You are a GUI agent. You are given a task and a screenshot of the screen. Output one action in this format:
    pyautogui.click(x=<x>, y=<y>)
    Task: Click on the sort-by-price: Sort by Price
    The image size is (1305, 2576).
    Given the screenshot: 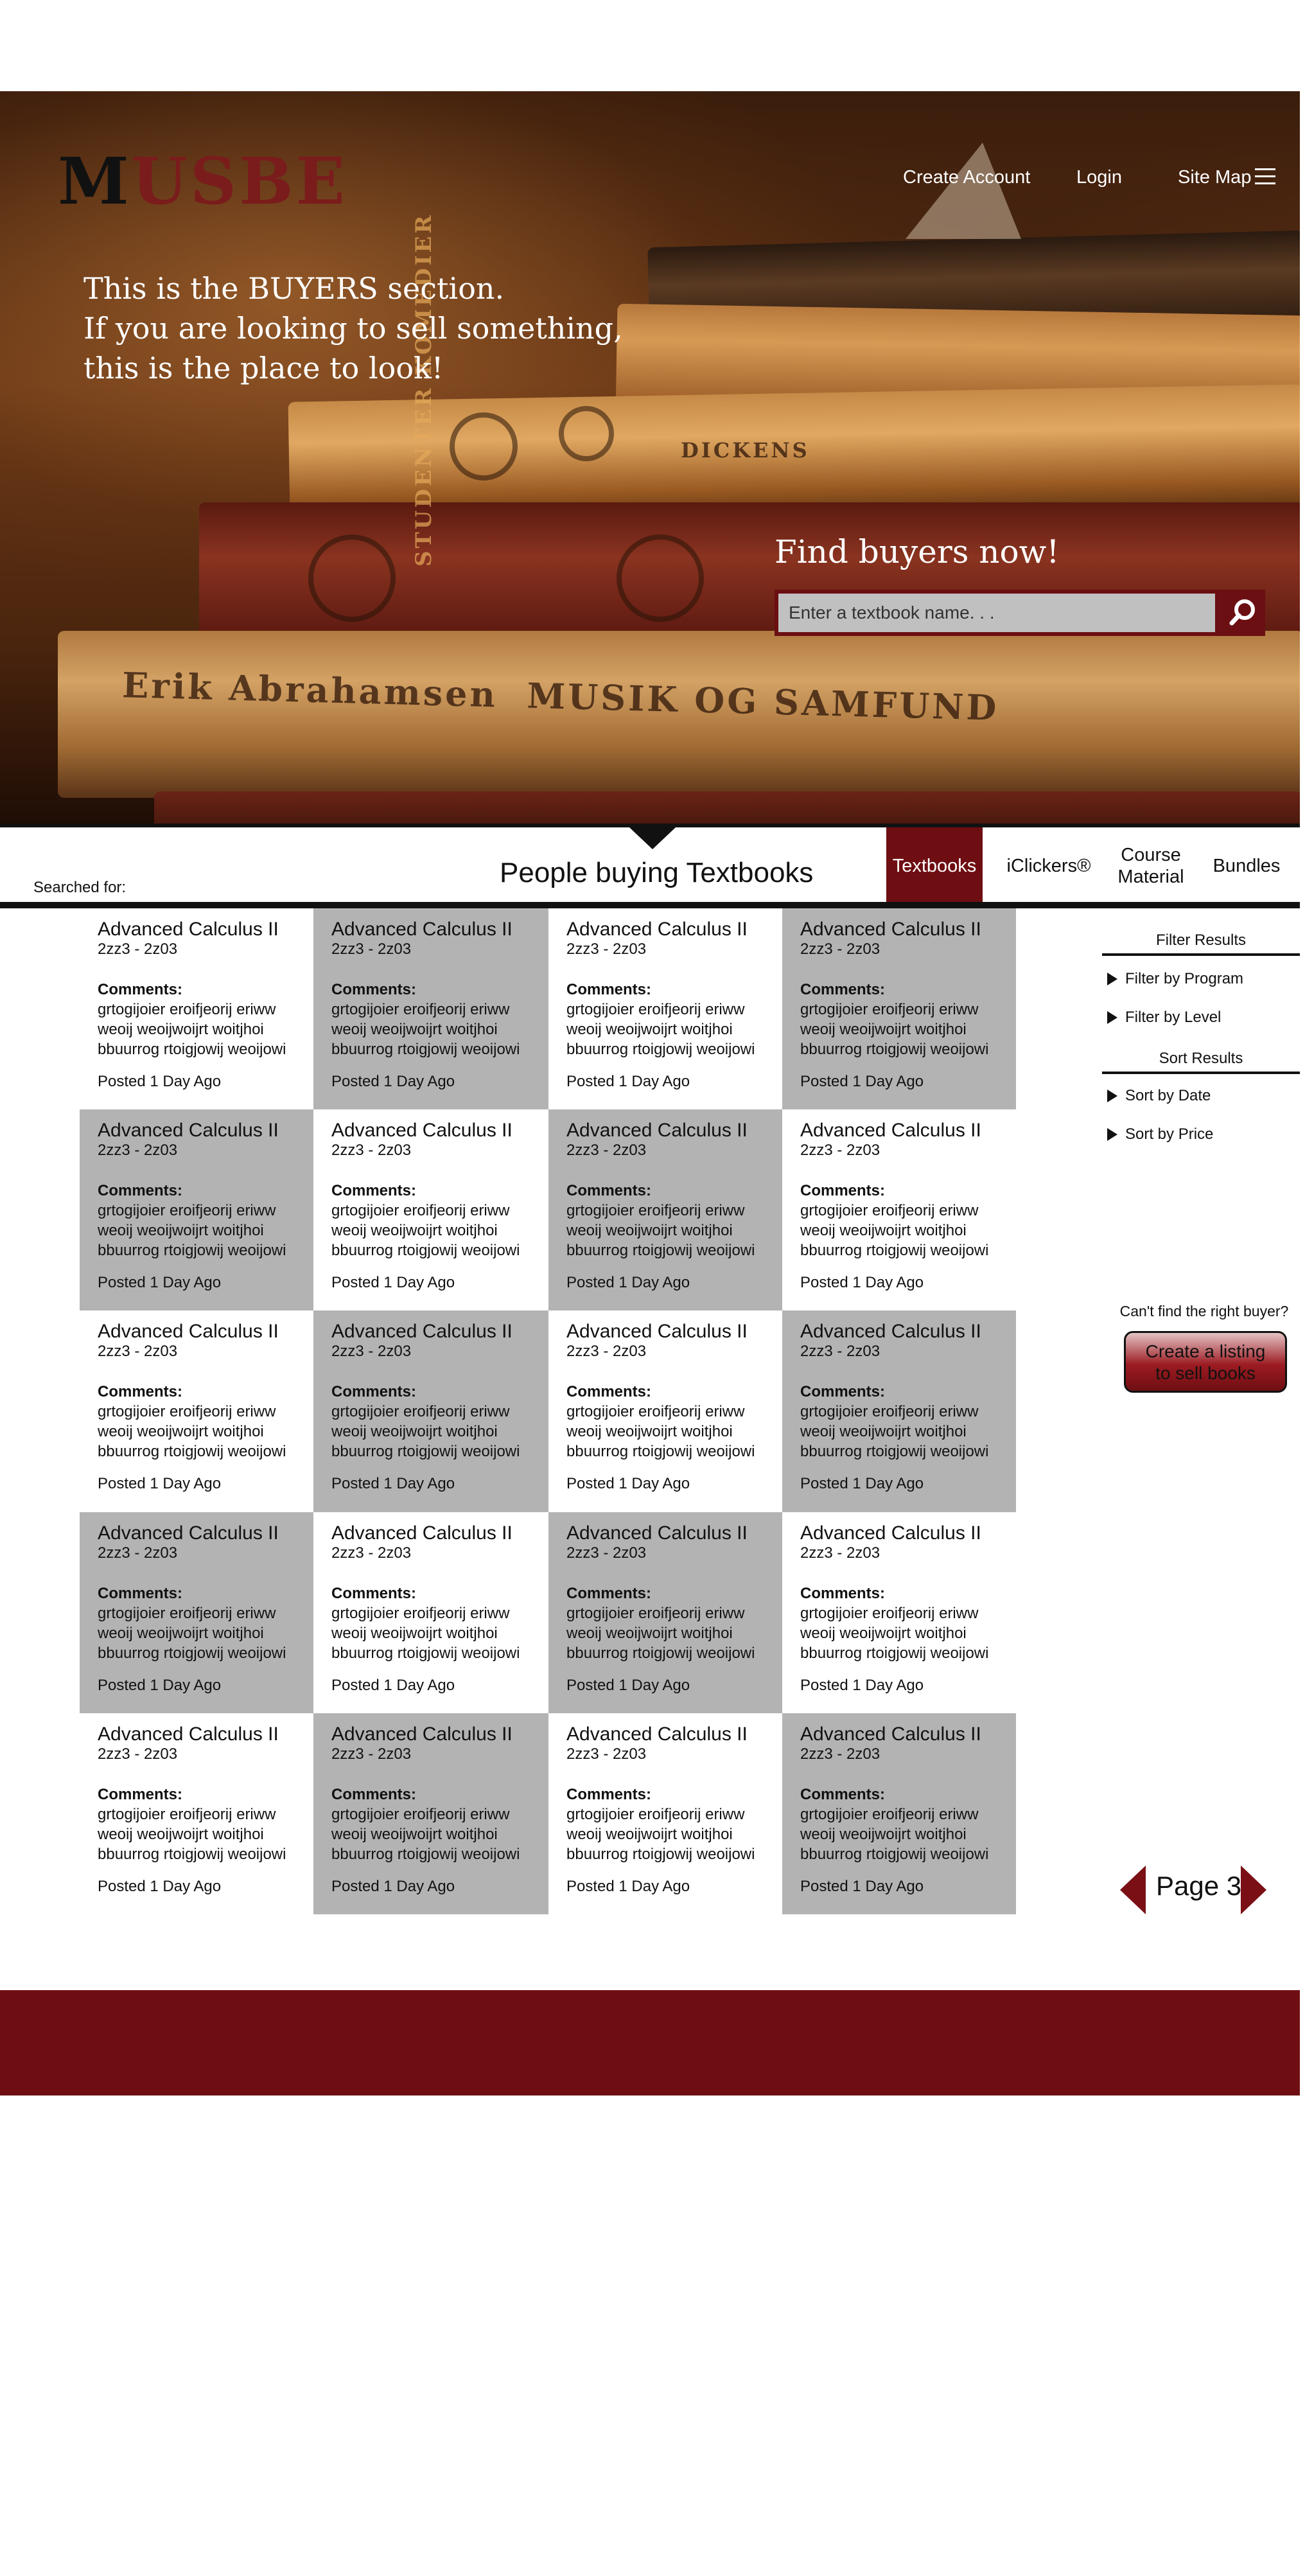 What is the action you would take?
    pyautogui.click(x=1160, y=1134)
    